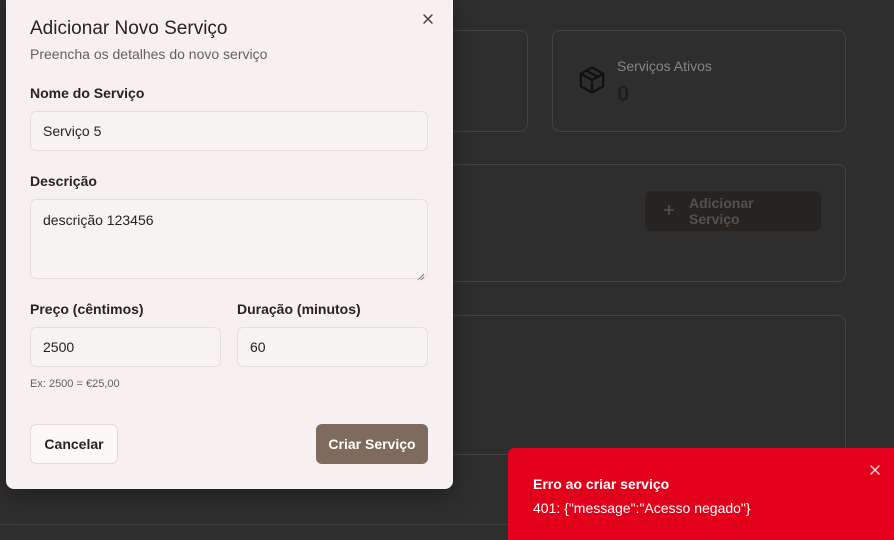 Image resolution: width=894 pixels, height=540 pixels. I want to click on add-service-label: Adicionar Serviço, so click(721, 211).